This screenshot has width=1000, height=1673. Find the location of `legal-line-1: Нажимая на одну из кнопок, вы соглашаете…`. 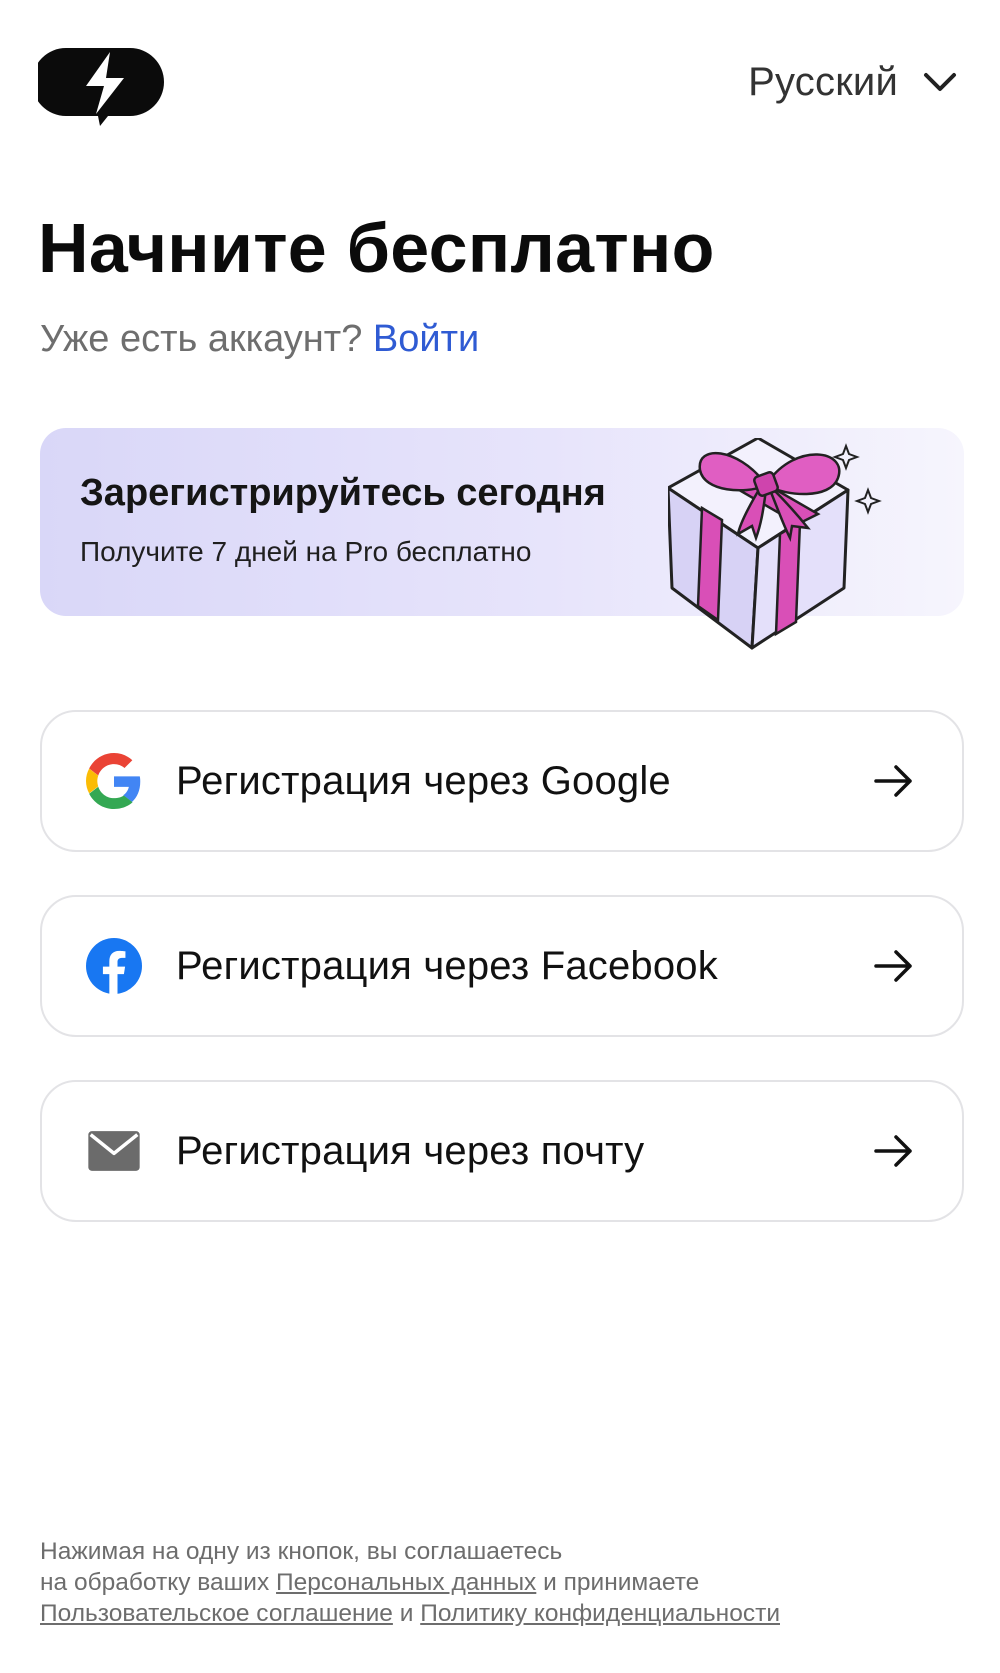

legal-line-1: Нажимая на одну из кнопок, вы соглашаете… is located at coordinates (410, 1551).